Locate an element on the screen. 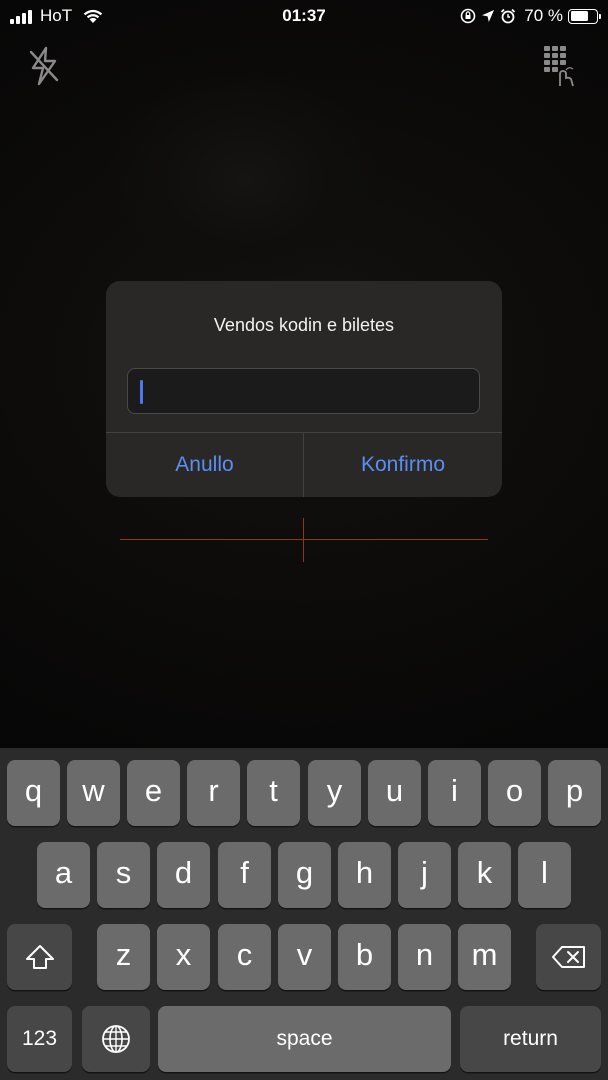 The width and height of the screenshot is (608, 1080). scan-crosshair-horizontal is located at coordinates (304, 539).